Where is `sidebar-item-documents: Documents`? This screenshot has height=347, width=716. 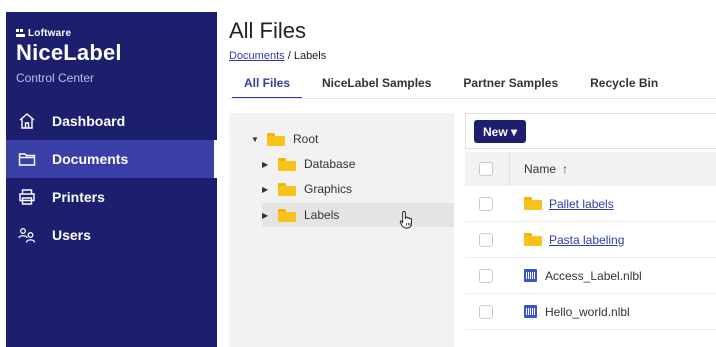 sidebar-item-documents: Documents is located at coordinates (111, 159).